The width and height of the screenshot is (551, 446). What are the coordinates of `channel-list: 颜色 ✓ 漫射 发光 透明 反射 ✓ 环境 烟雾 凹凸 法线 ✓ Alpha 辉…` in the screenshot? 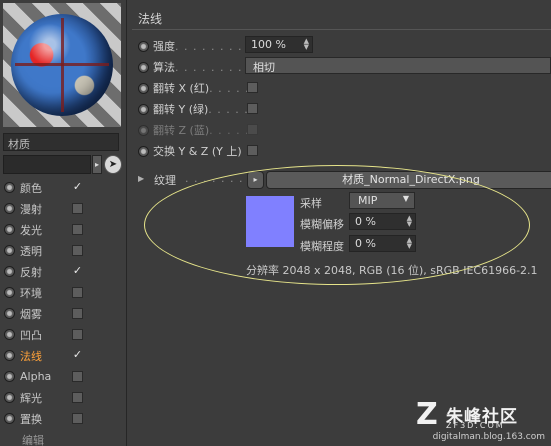 It's located at (63, 303).